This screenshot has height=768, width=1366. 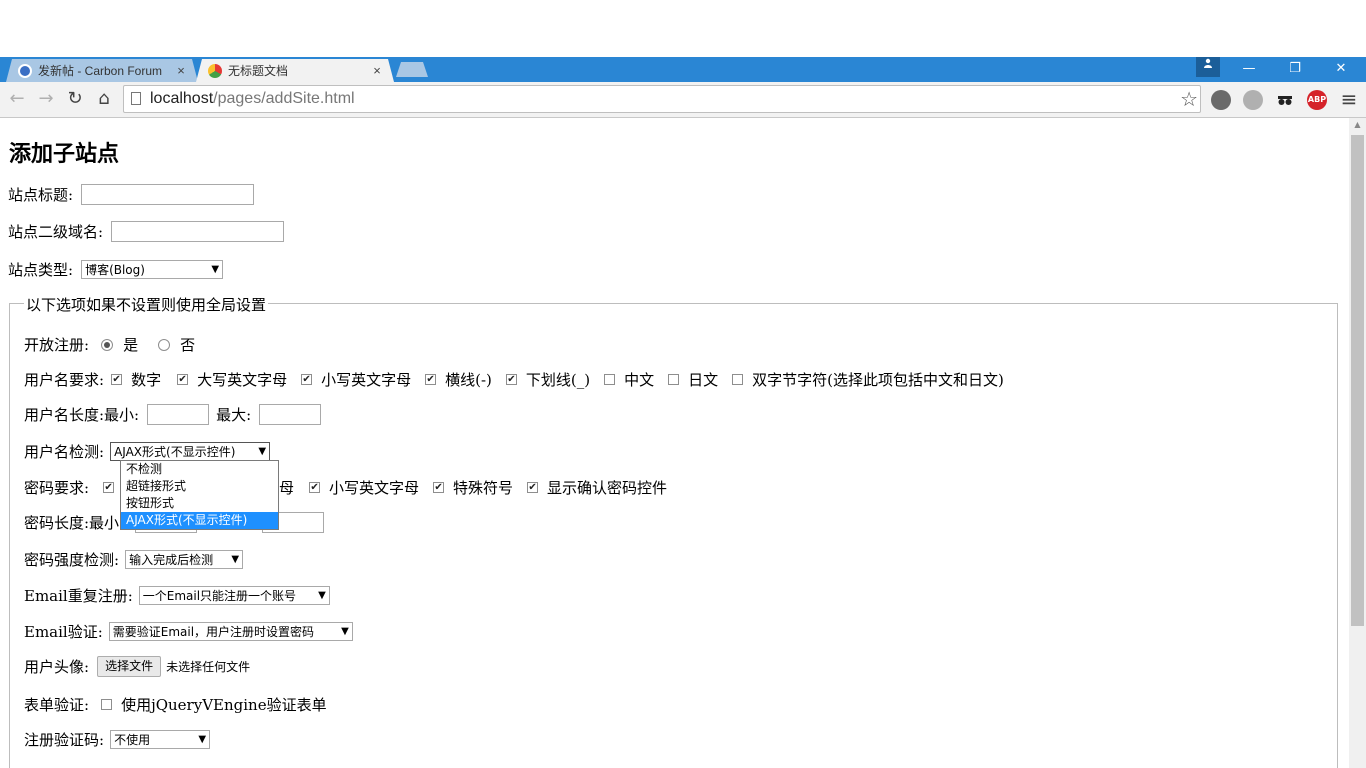 What do you see at coordinates (1208, 67) in the screenshot?
I see `user-profile-icon` at bounding box center [1208, 67].